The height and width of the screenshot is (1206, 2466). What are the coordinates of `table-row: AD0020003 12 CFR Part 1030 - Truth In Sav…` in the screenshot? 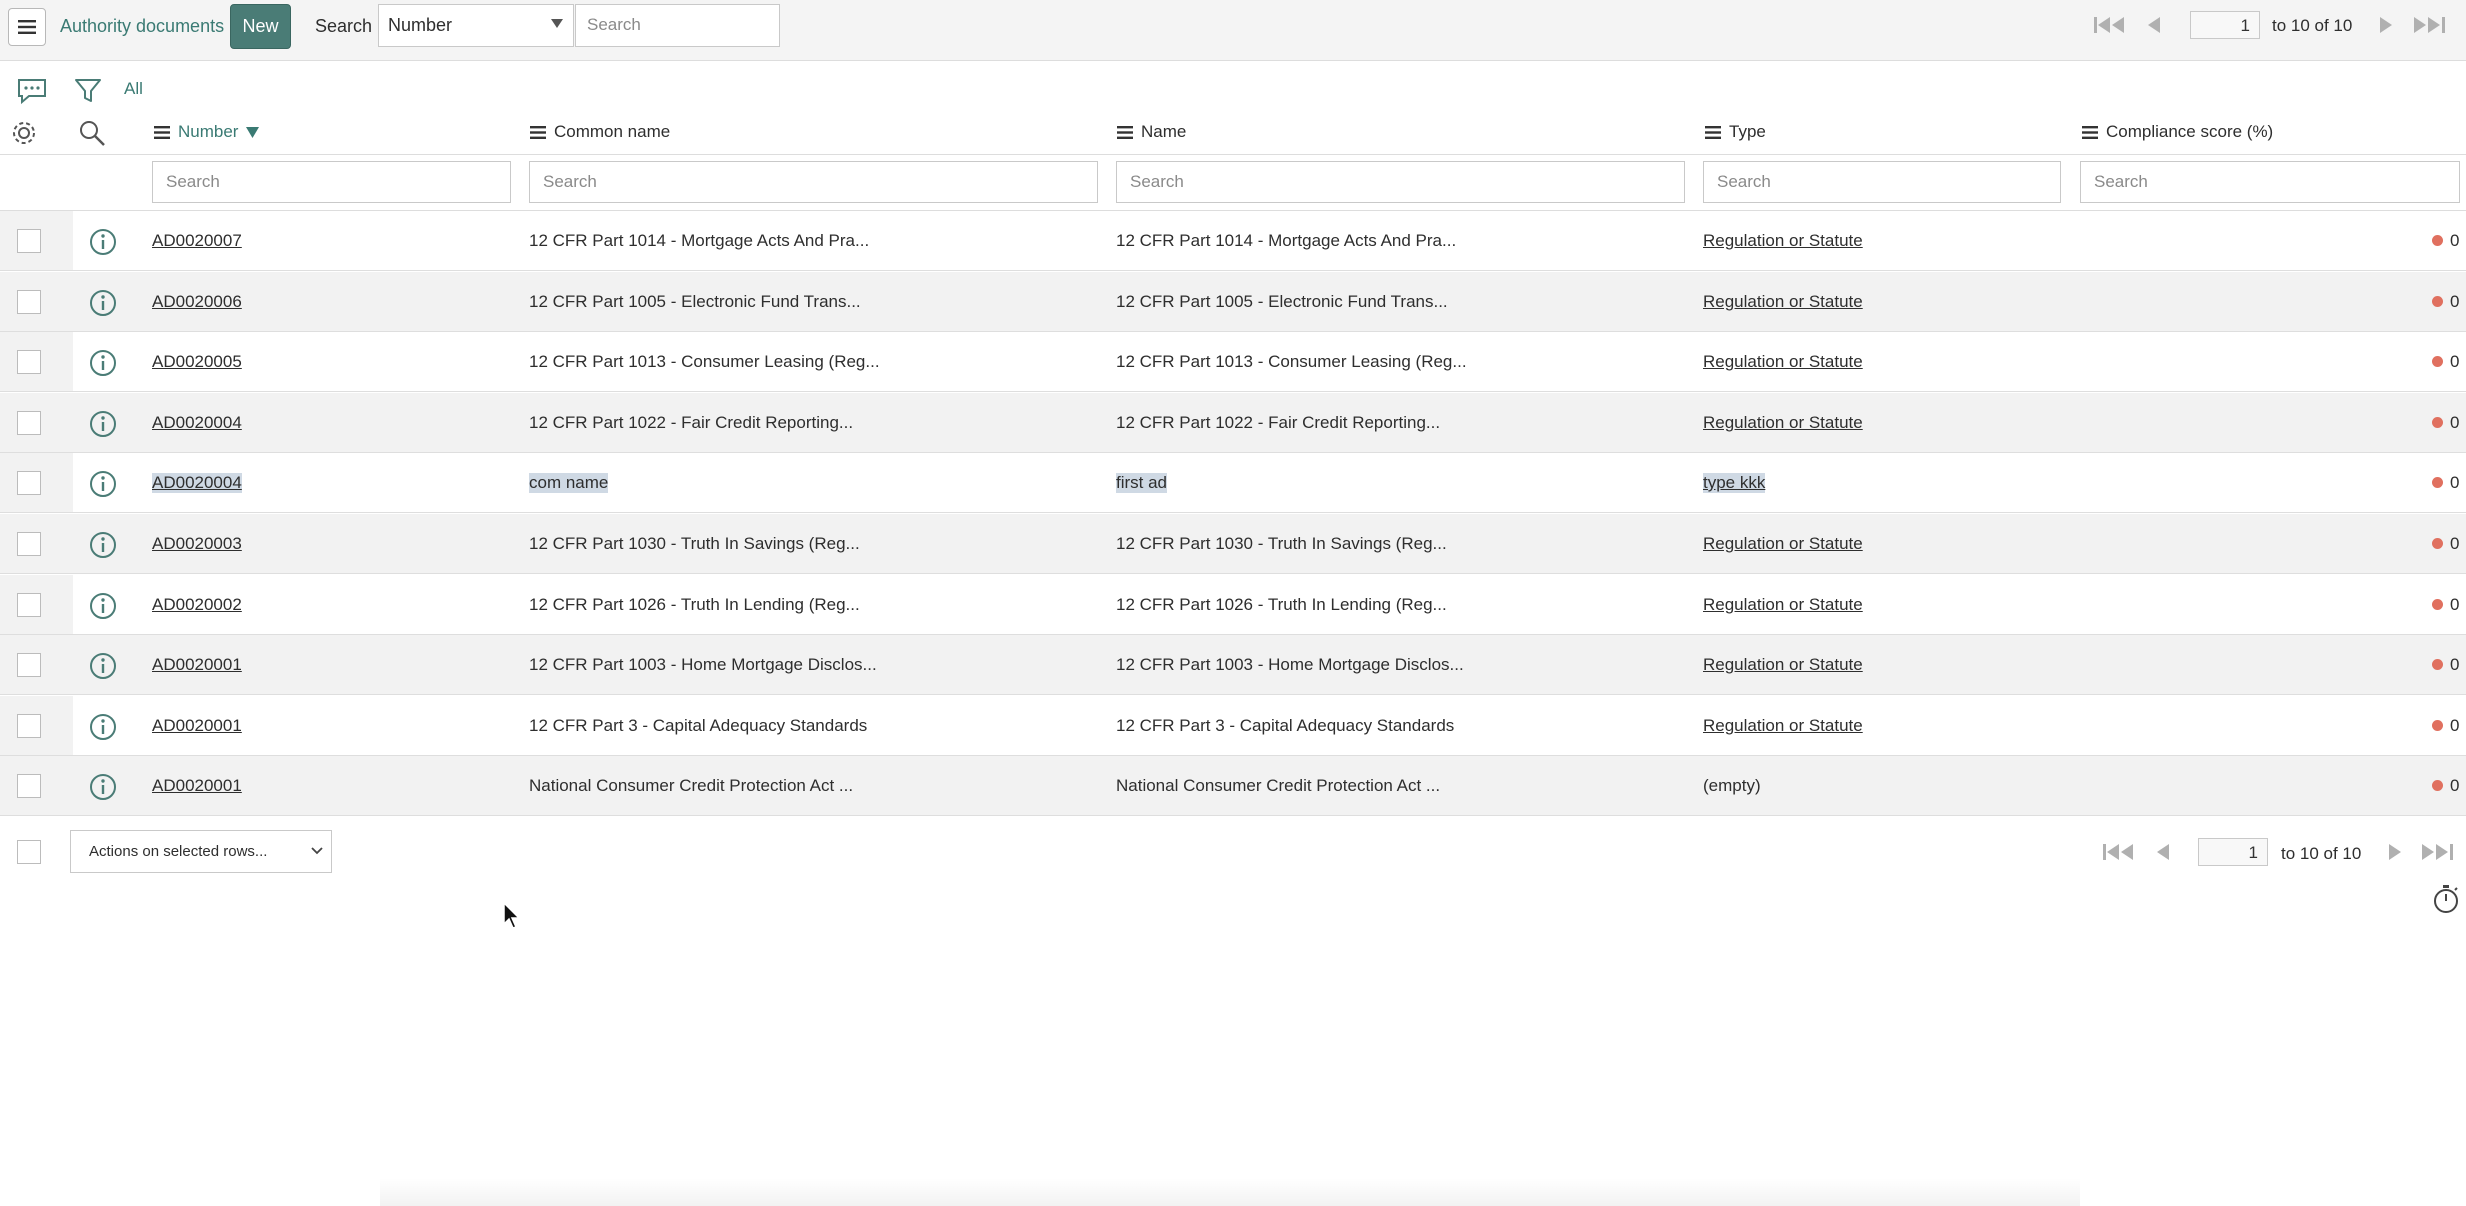 It's located at (1233, 544).